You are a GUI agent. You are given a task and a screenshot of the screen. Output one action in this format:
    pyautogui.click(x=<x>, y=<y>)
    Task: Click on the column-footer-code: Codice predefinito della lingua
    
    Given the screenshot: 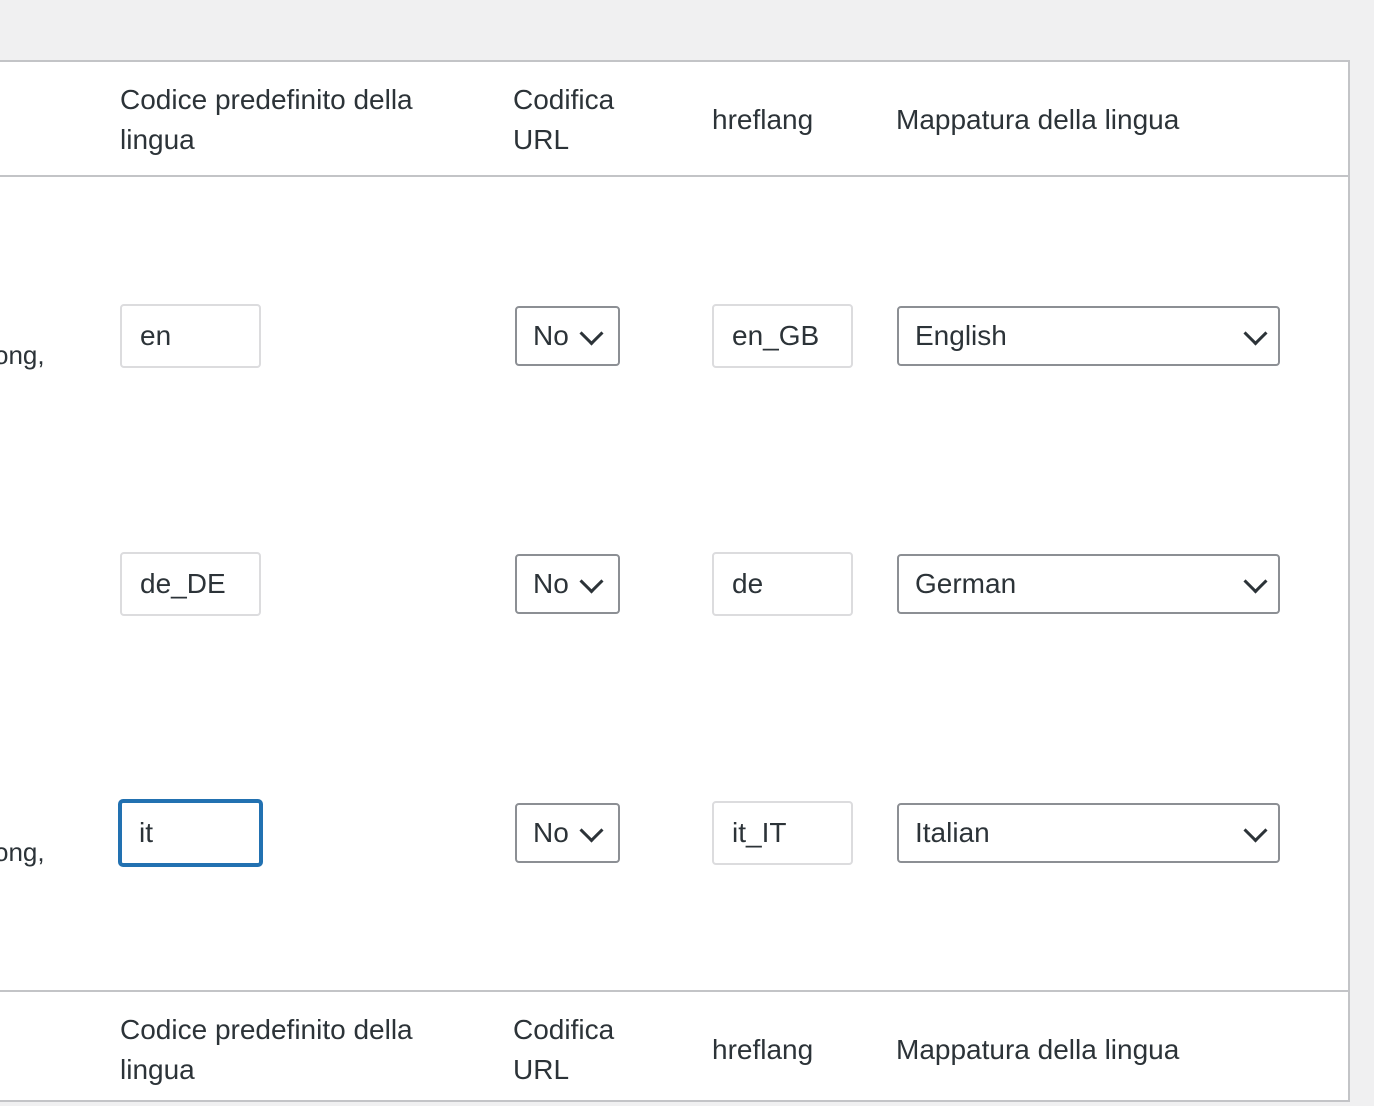 What is the action you would take?
    pyautogui.click(x=285, y=1050)
    